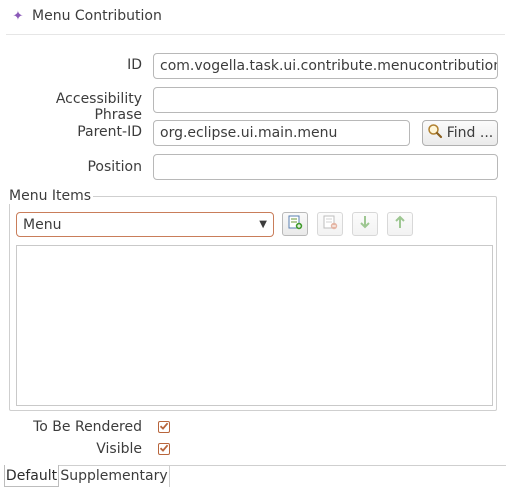 The image size is (511, 494). I want to click on accessibility-phrase-label: Accessibility Phrase, so click(98, 107).